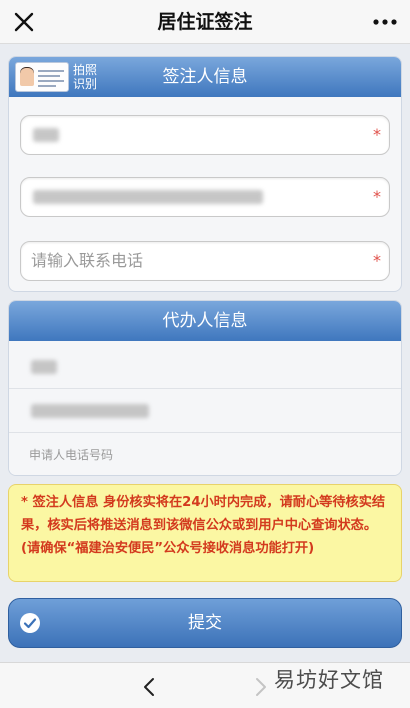 The image size is (410, 708). What do you see at coordinates (46, 135) in the screenshot?
I see `redacted-name` at bounding box center [46, 135].